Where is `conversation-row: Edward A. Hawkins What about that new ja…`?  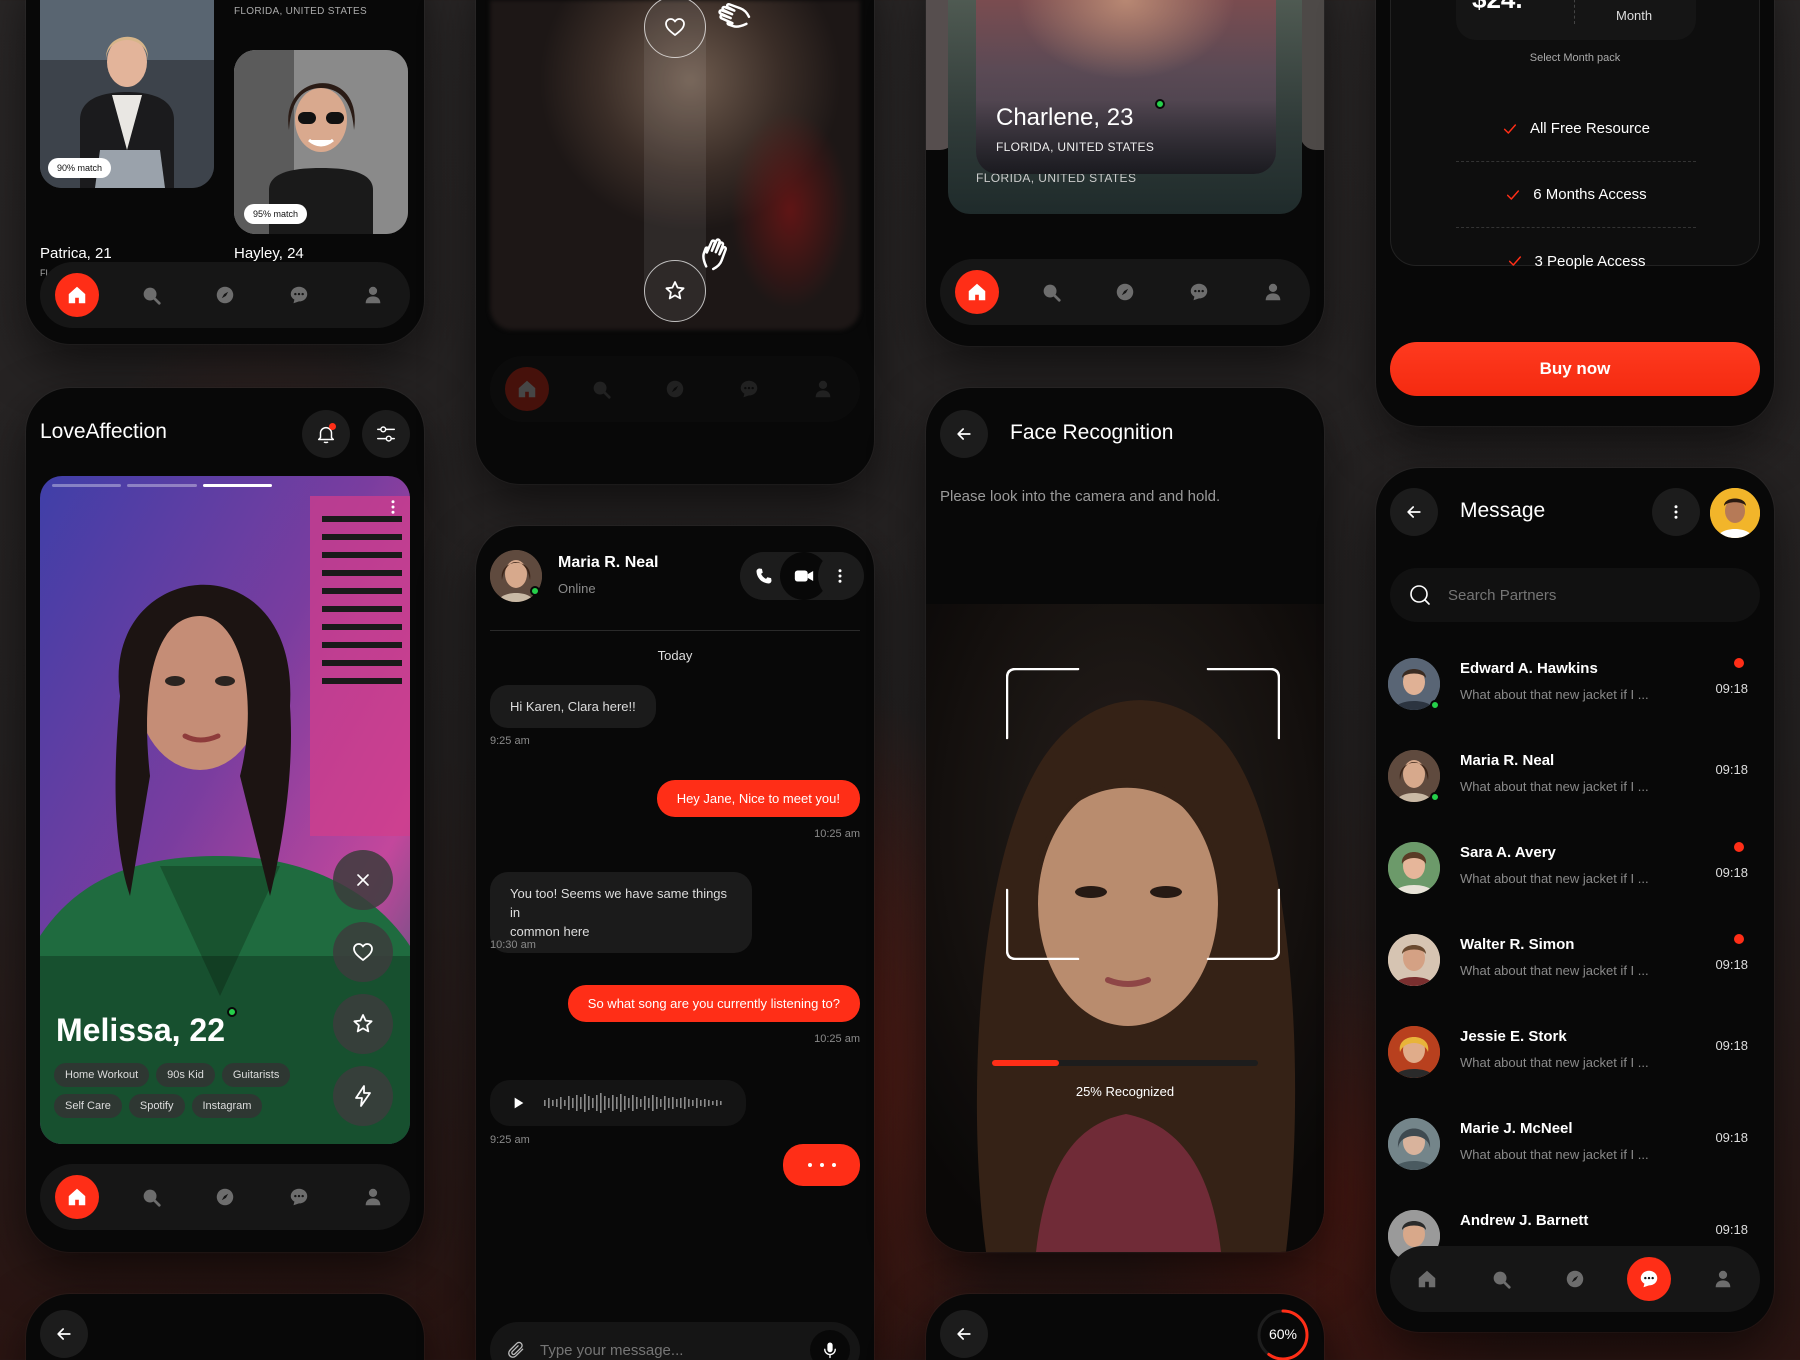 conversation-row: Edward A. Hawkins What about that new ja… is located at coordinates (1574, 704).